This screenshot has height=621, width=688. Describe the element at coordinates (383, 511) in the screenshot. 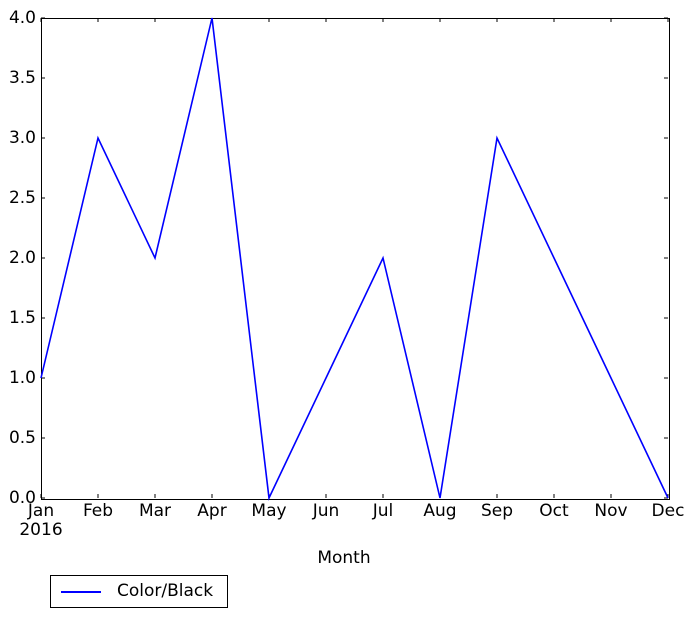

I see `x-axis-tick-label: Jul` at that location.